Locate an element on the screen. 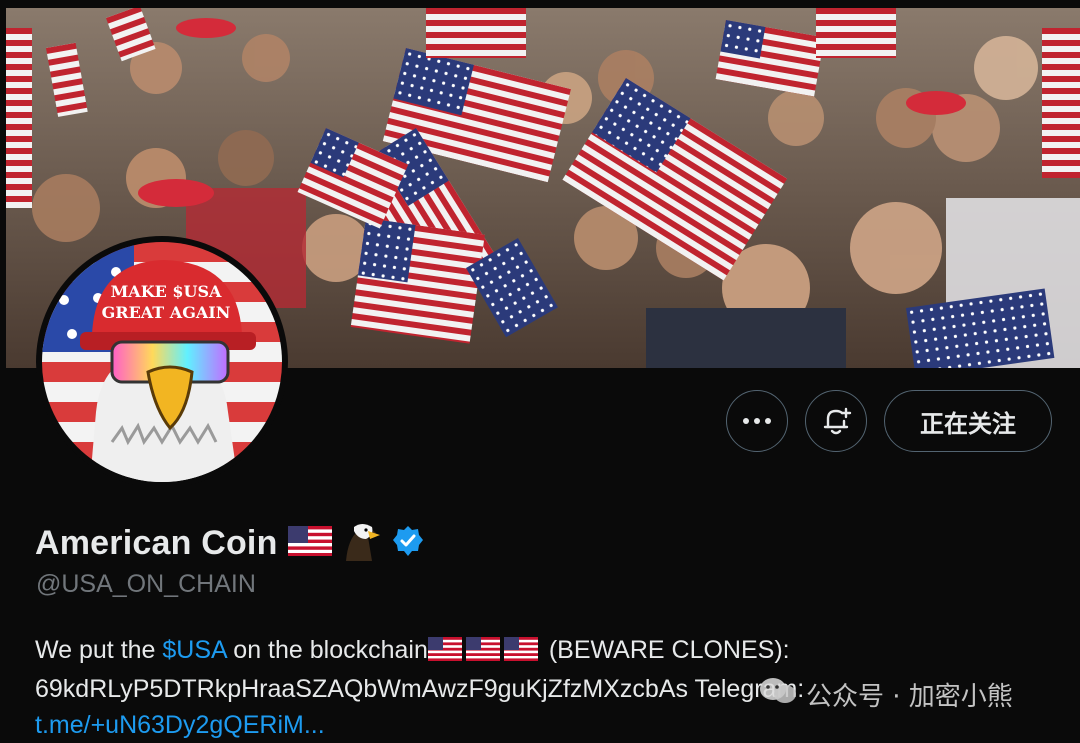  watermark: 公众号 · 加密小熊 is located at coordinates (885, 694).